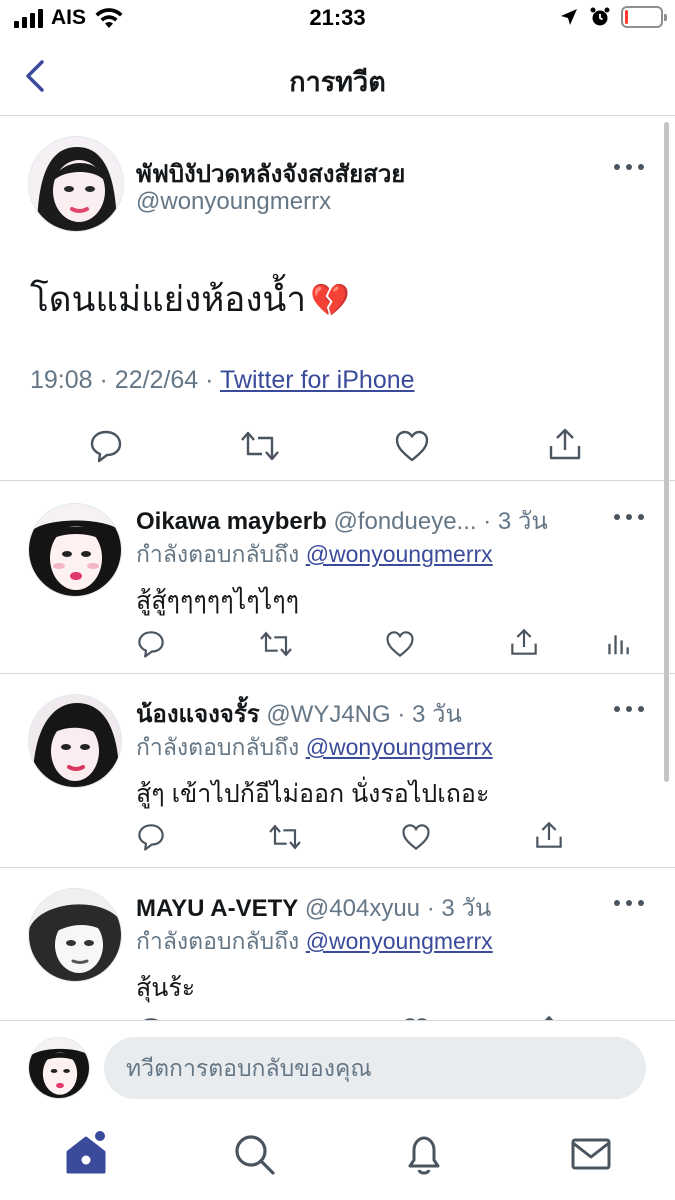  Describe the element at coordinates (375, 1068) in the screenshot. I see `reply-input` at that location.